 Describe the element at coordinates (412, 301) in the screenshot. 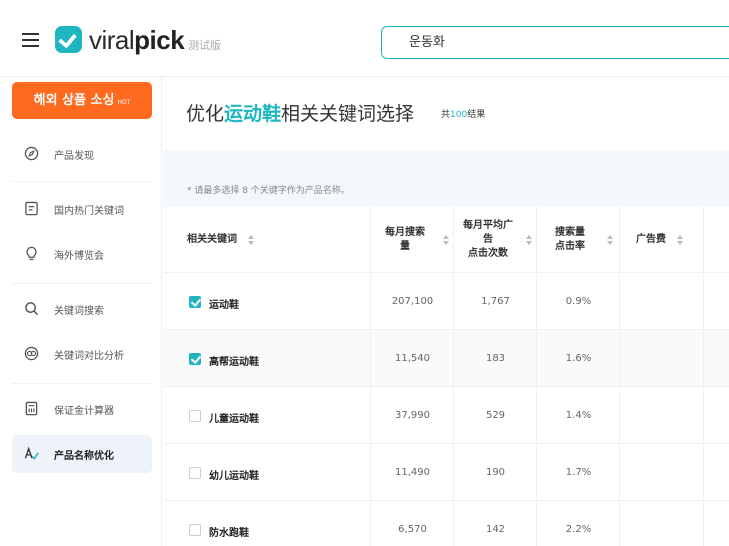

I see `searches-cell: 207,100` at that location.